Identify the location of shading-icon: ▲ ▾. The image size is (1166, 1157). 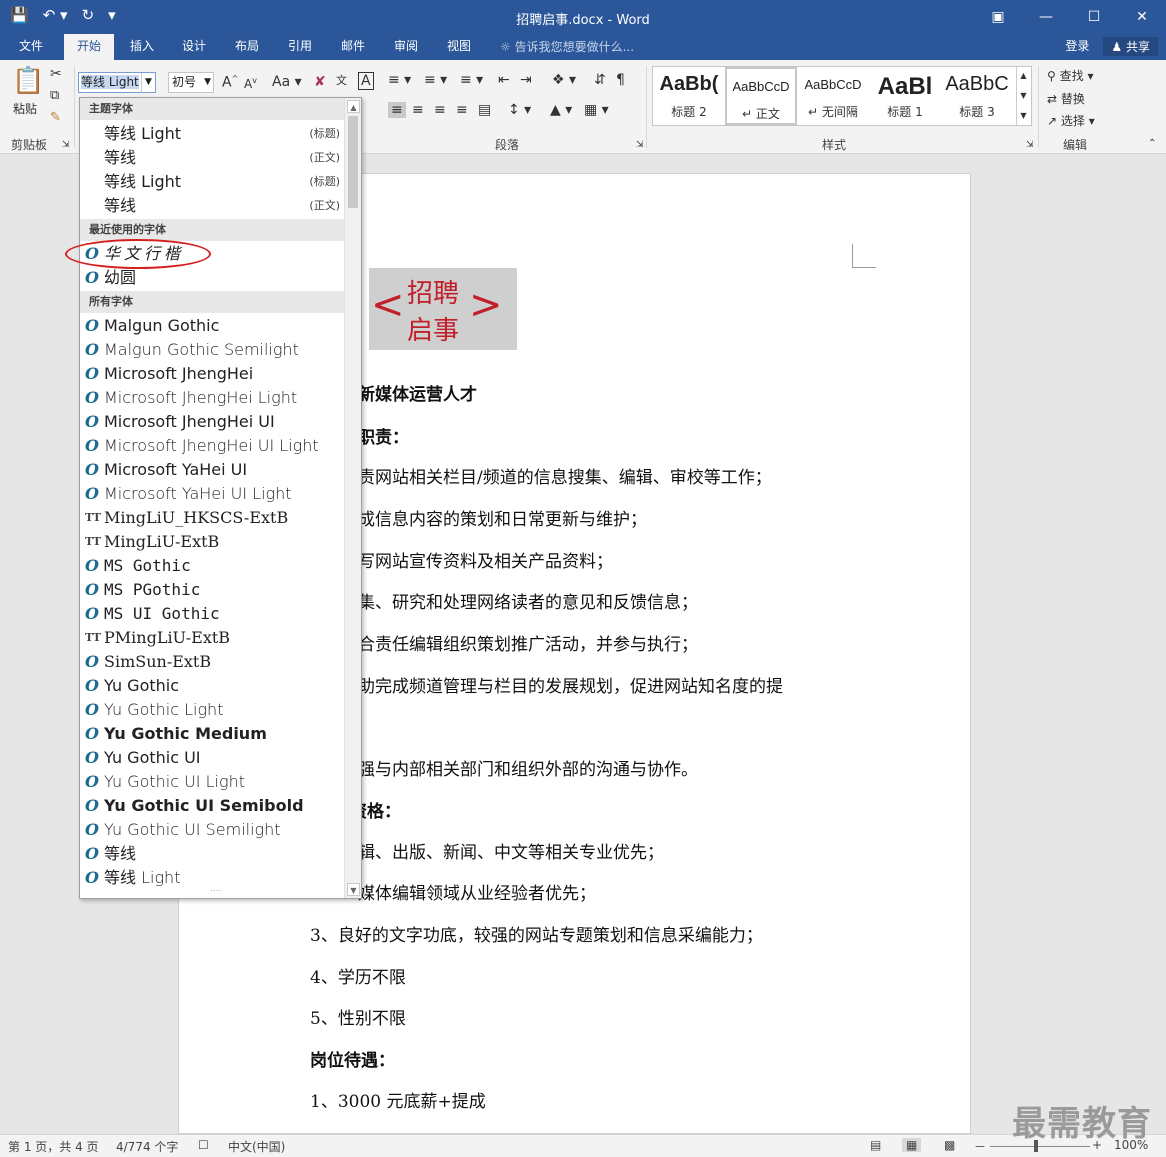
(561, 110).